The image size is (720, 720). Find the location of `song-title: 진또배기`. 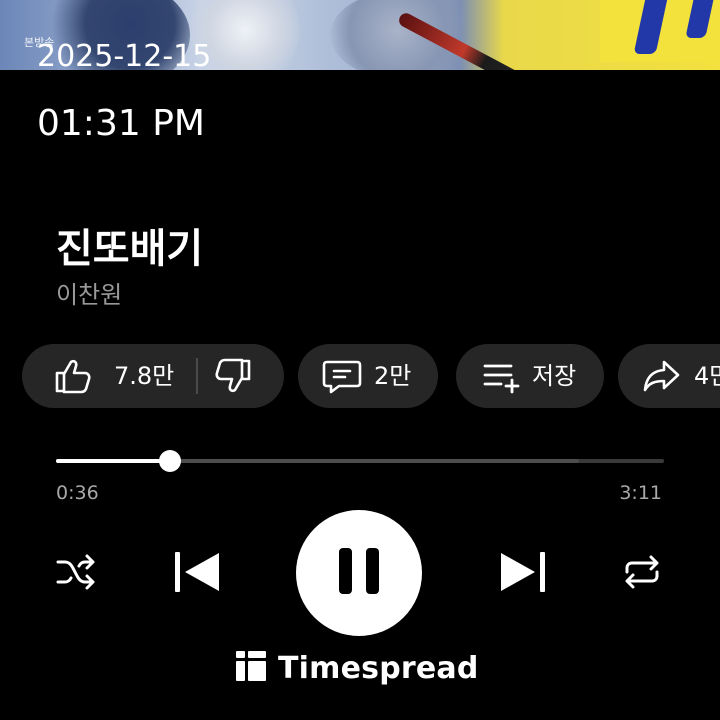

song-title: 진또배기 is located at coordinates (130, 249).